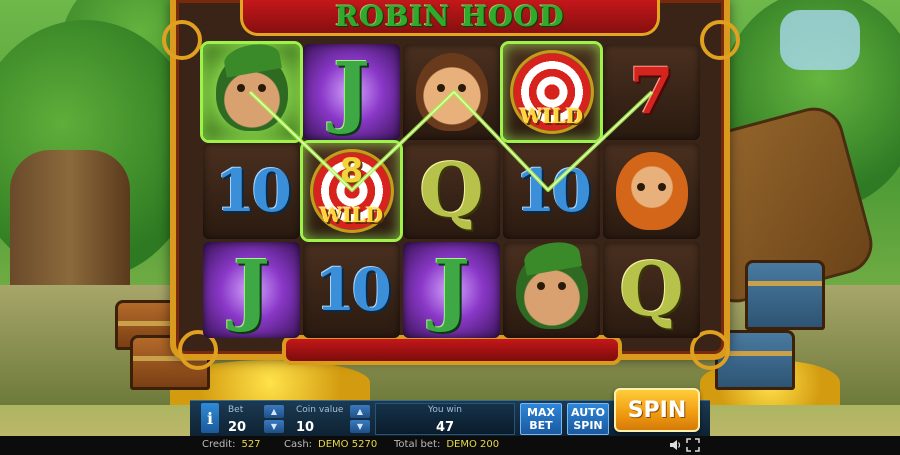  What do you see at coordinates (693, 445) in the screenshot?
I see `fullscreen-icon` at bounding box center [693, 445].